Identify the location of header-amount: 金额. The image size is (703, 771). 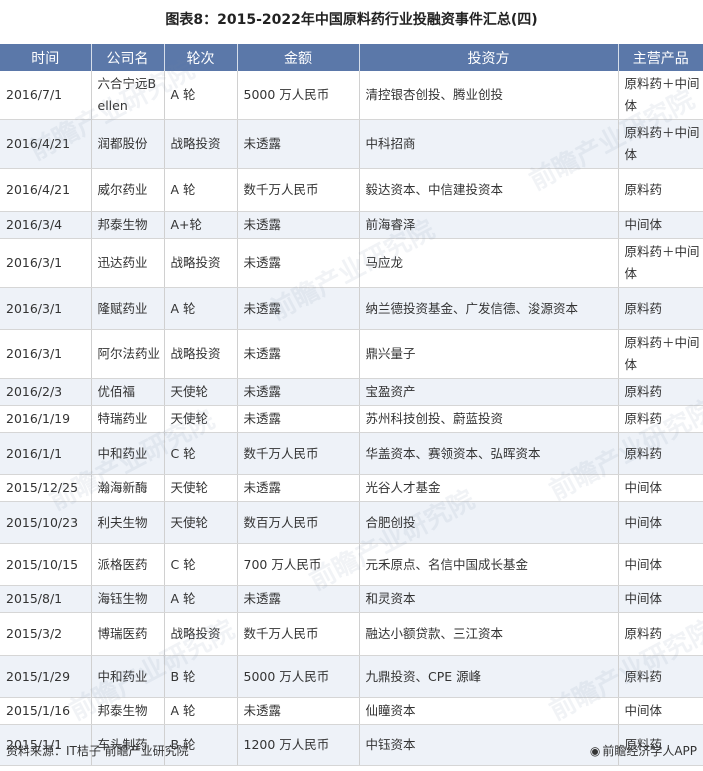
(298, 57).